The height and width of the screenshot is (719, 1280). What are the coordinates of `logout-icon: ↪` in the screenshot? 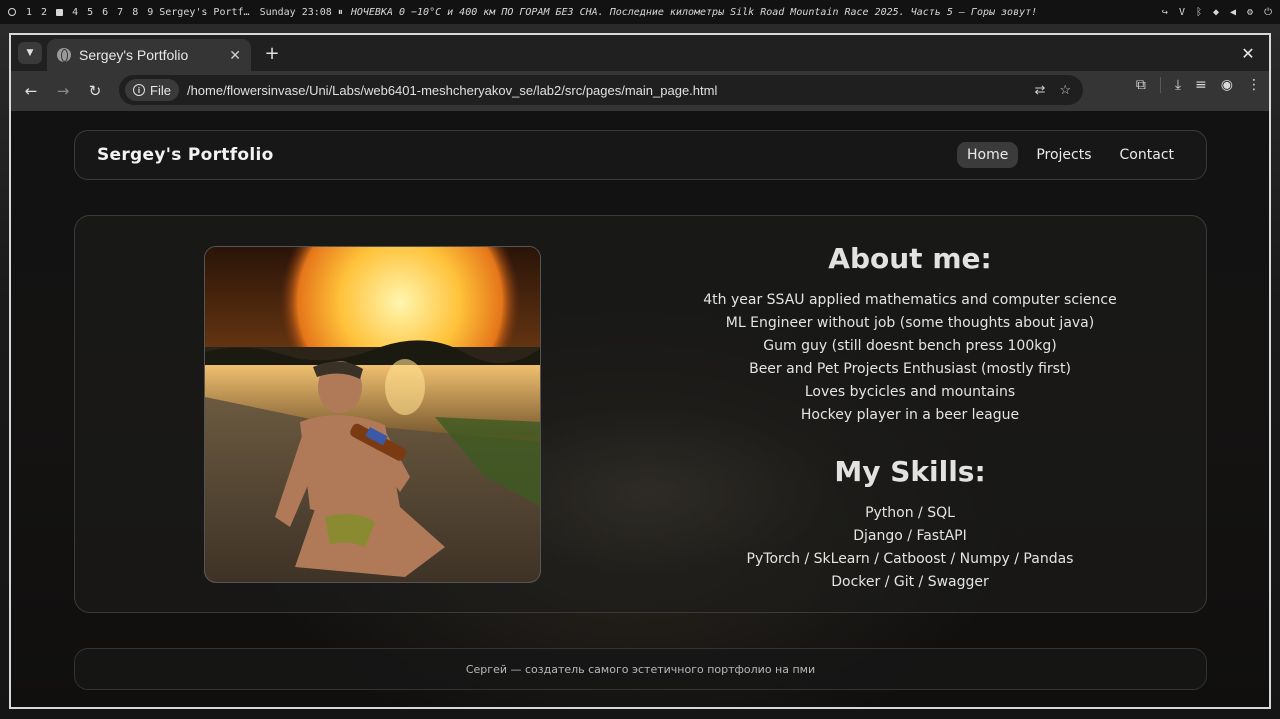 It's located at (1165, 12).